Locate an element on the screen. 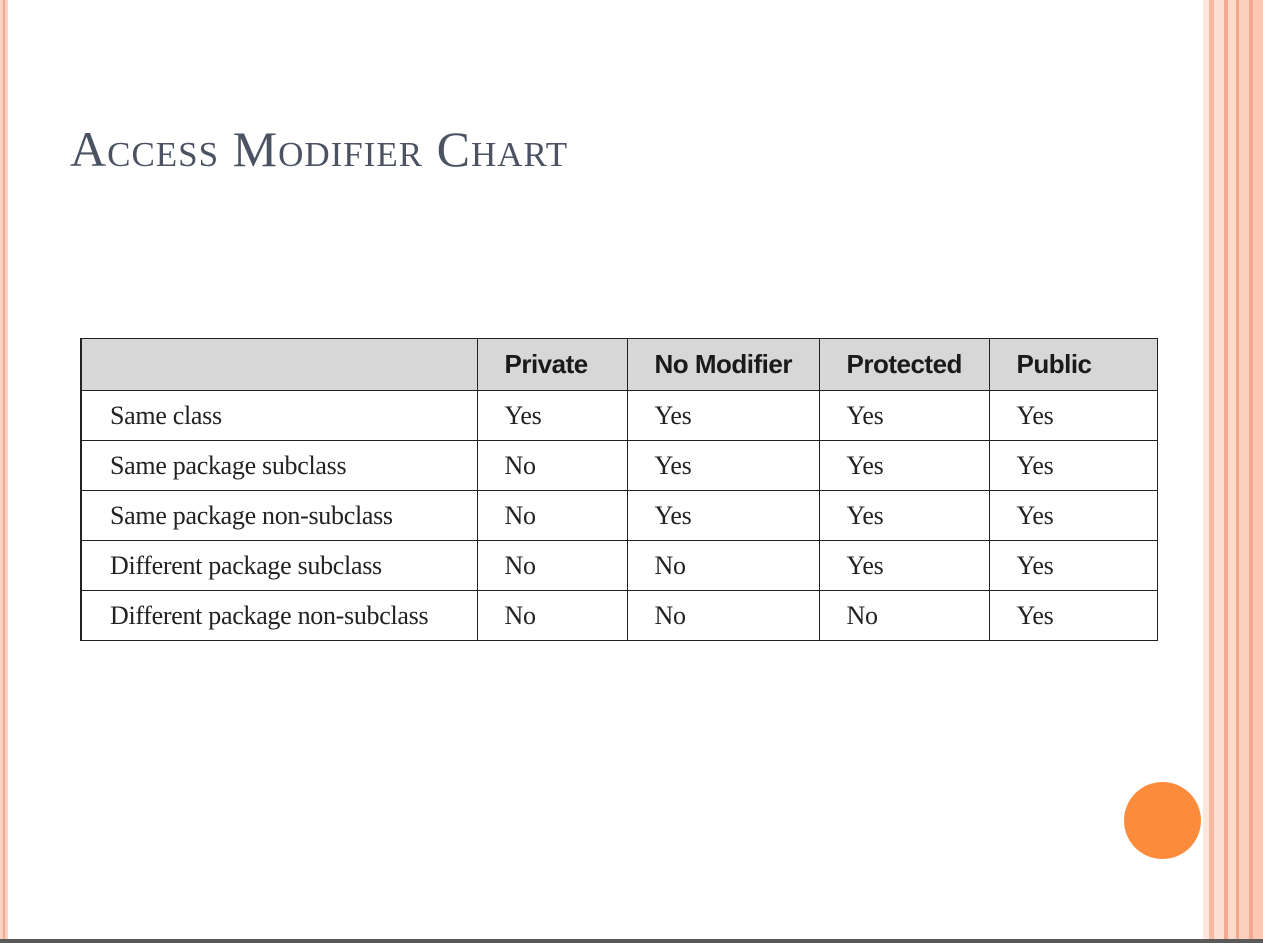 Image resolution: width=1263 pixels, height=943 pixels. table-row: Same package subclass No Yes Yes Yes is located at coordinates (619, 465).